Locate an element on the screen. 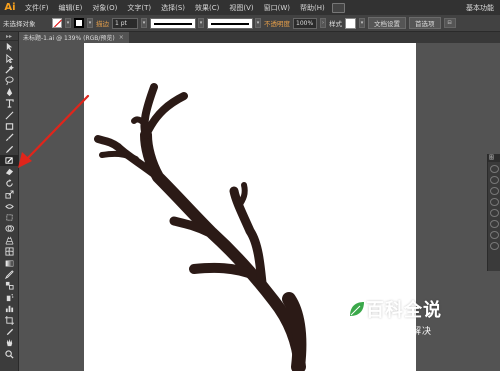 Image resolution: width=500 pixels, height=371 pixels. watermark-subtitle: 助你轻松解决 is located at coordinates (402, 332).